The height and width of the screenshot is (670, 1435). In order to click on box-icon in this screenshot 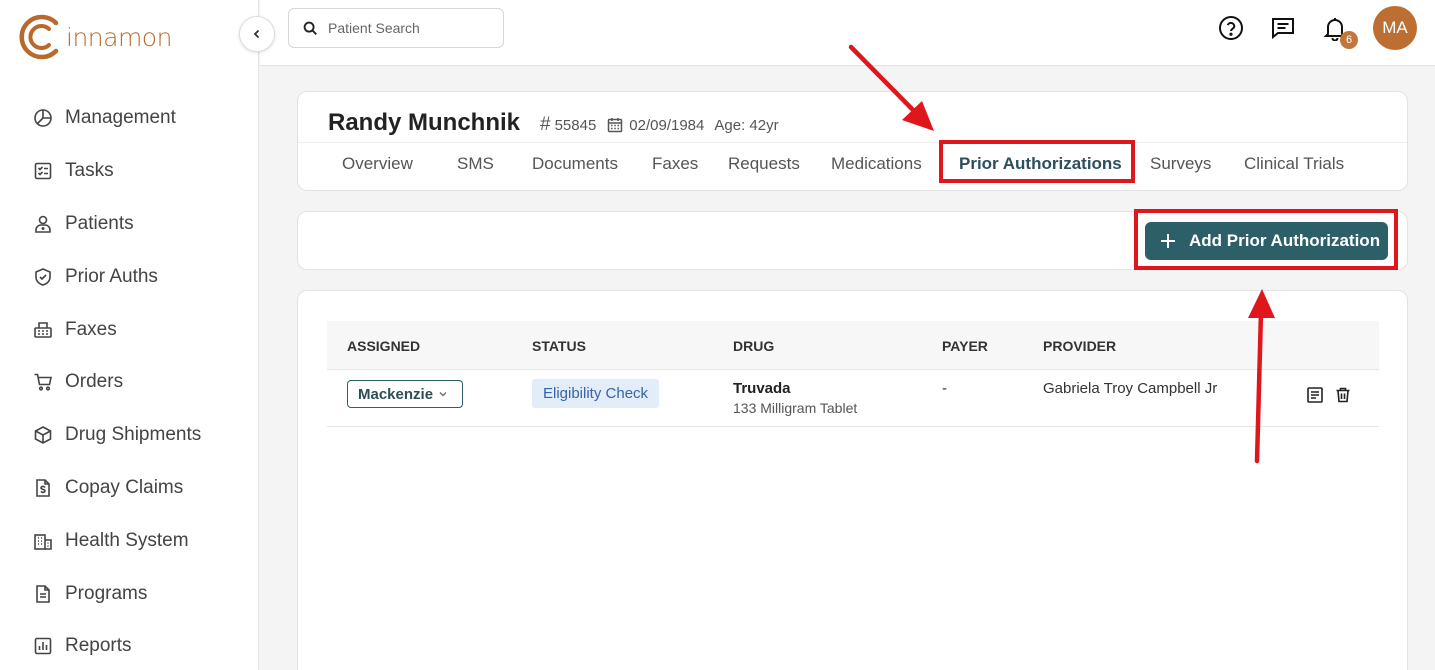, I will do `click(43, 435)`.